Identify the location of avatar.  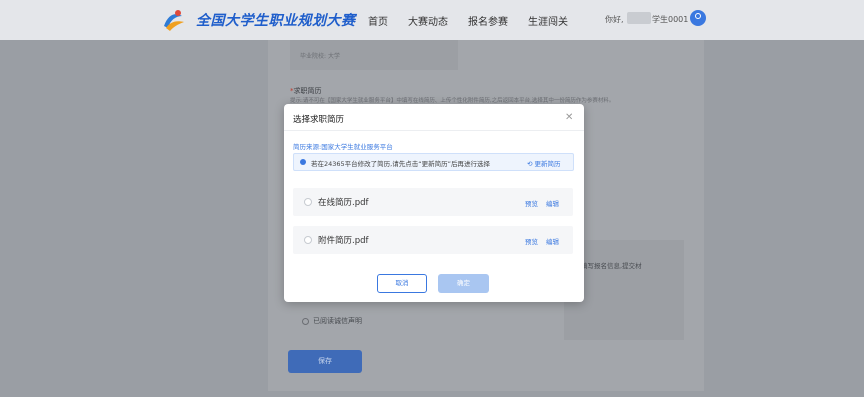
(698, 18).